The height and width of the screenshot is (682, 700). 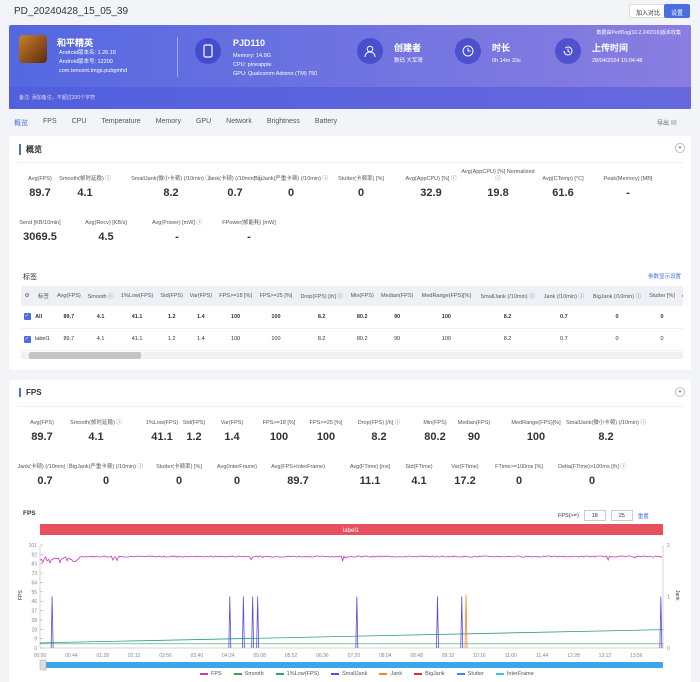 What do you see at coordinates (34, 583) in the screenshot?
I see `y-tick-label: 64` at bounding box center [34, 583].